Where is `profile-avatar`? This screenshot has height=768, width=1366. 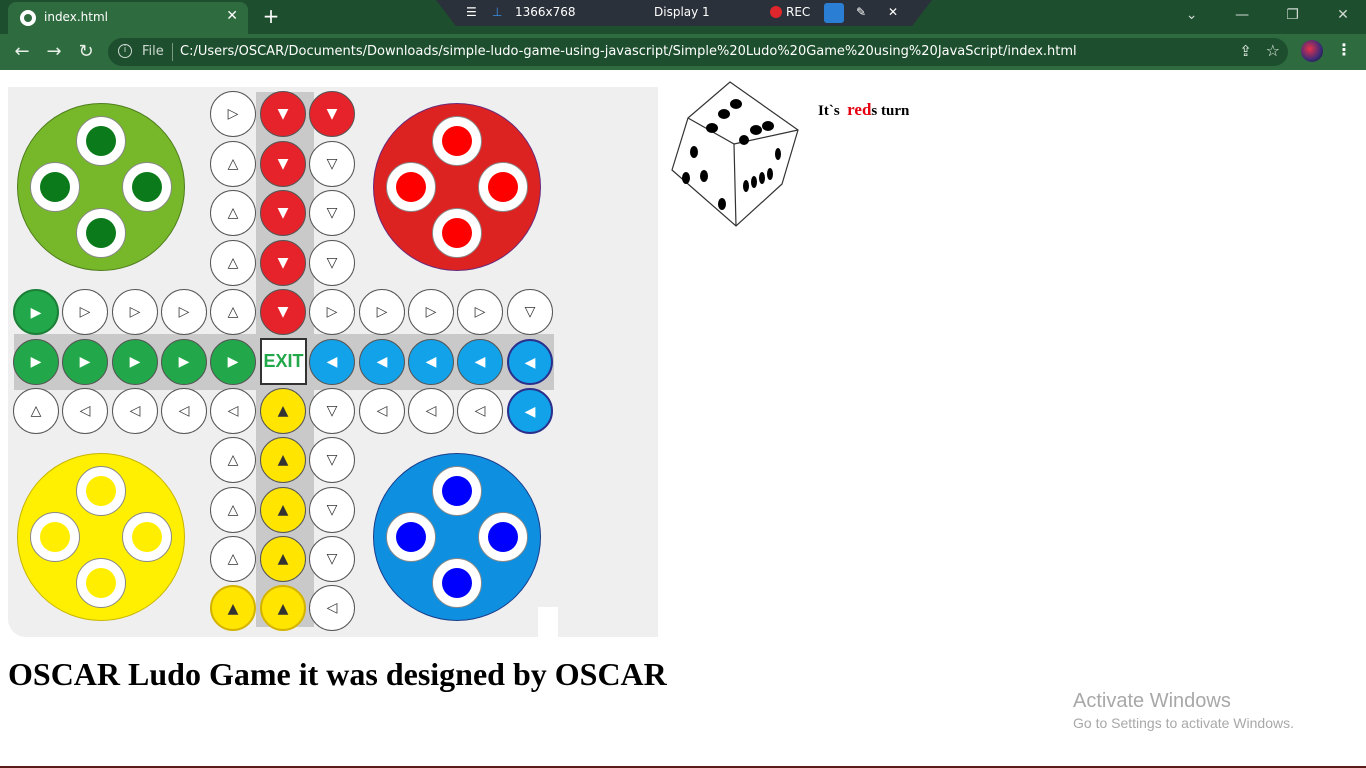 profile-avatar is located at coordinates (1312, 51).